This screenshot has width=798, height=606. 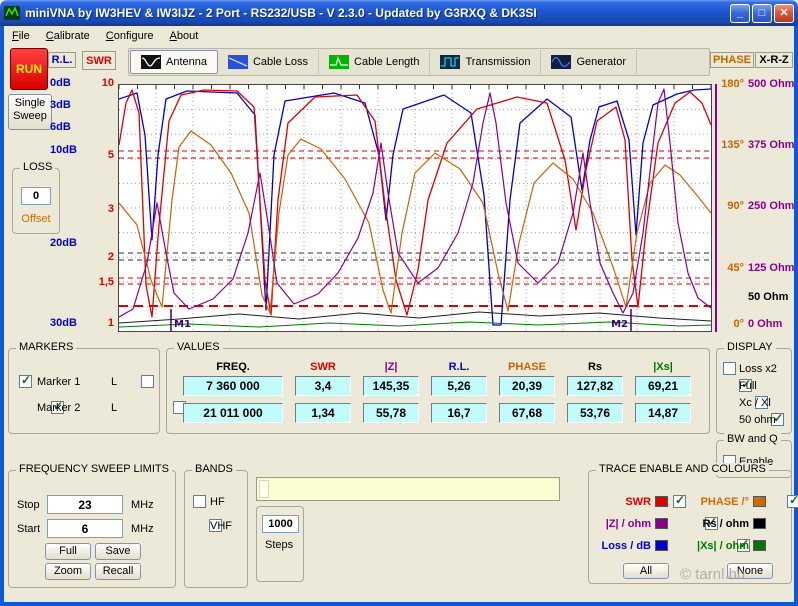 I want to click on tab-generator: Generator, so click(x=589, y=62).